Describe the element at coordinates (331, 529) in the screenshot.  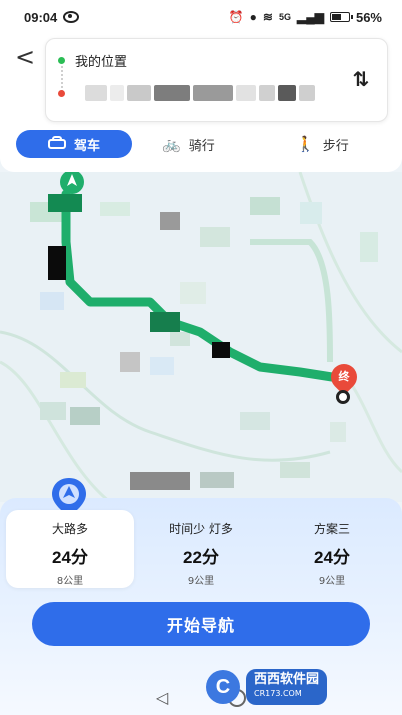
I see `plan-name: 方案三` at that location.